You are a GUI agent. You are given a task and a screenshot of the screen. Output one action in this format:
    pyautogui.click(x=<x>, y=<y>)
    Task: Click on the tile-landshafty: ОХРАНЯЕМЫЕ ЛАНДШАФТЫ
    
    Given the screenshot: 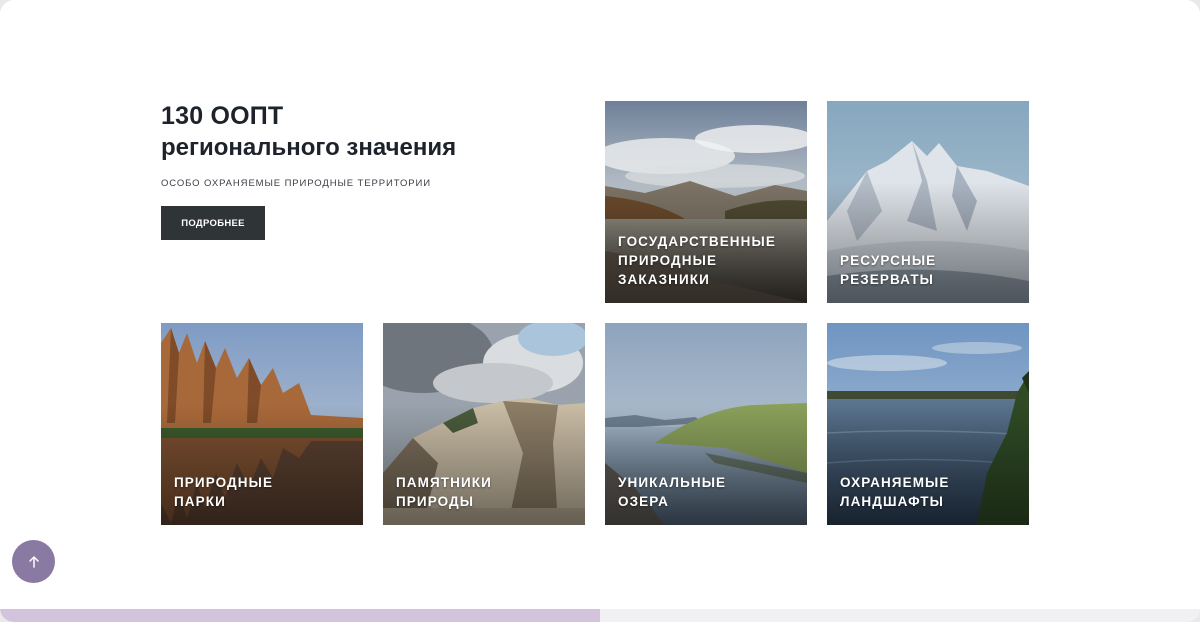 What is the action you would take?
    pyautogui.click(x=928, y=424)
    